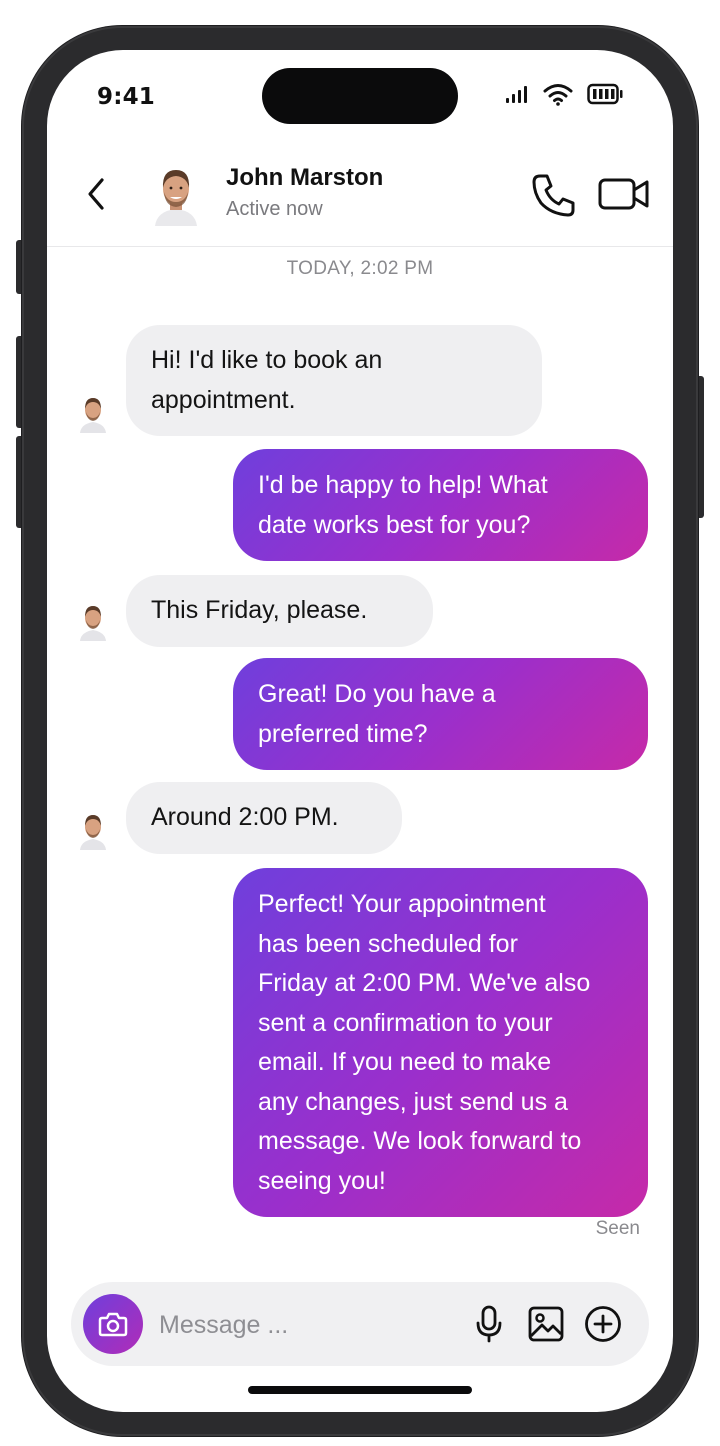 Image resolution: width=720 pixels, height=1446 pixels. I want to click on message-line: Great! Do you have a, so click(377, 694).